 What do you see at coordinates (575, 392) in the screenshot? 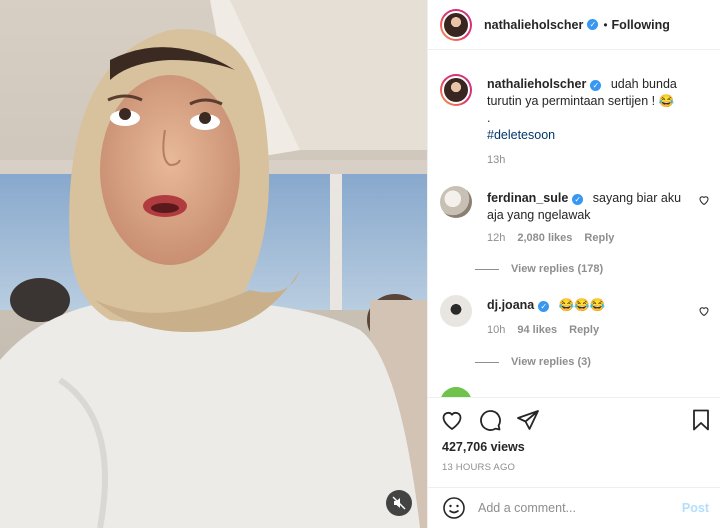
I see `comment-item-partial` at bounding box center [575, 392].